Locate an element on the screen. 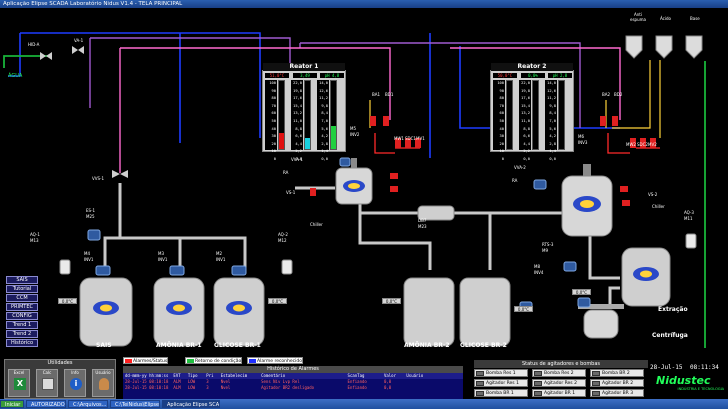 Image resolution: width=728 pixels, height=409 pixels. menu-sais: SAIS is located at coordinates (22, 280).